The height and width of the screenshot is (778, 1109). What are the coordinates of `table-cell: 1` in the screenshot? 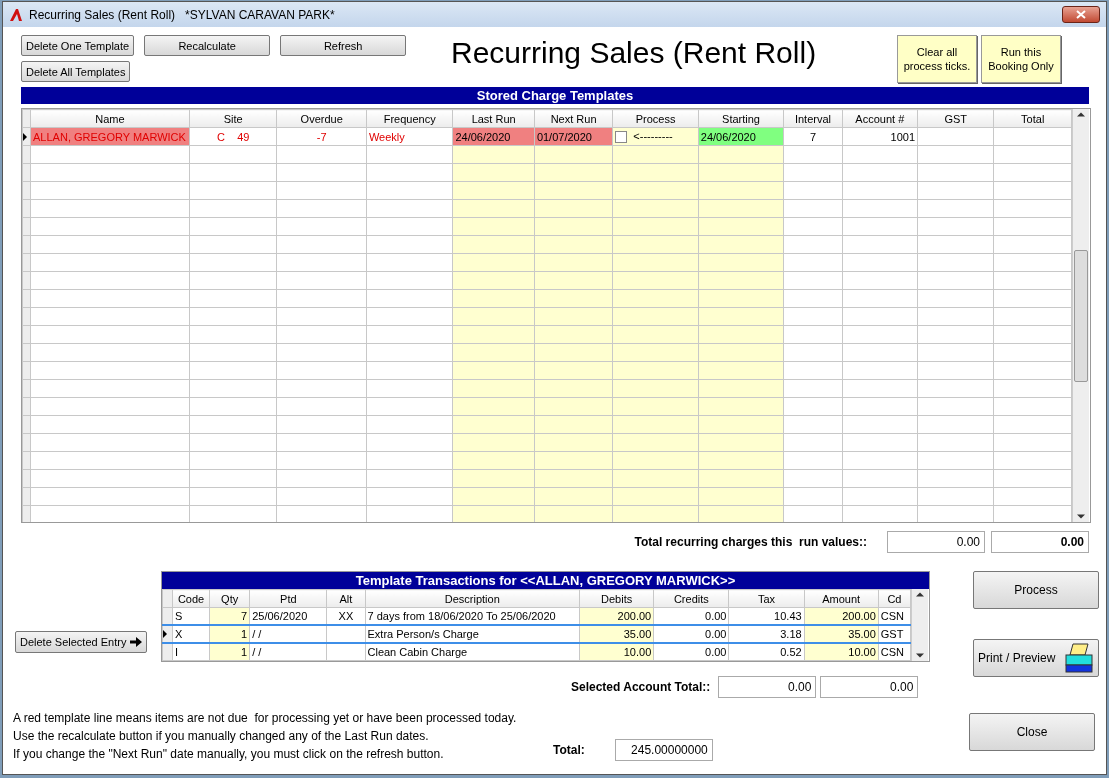 It's located at (229, 634).